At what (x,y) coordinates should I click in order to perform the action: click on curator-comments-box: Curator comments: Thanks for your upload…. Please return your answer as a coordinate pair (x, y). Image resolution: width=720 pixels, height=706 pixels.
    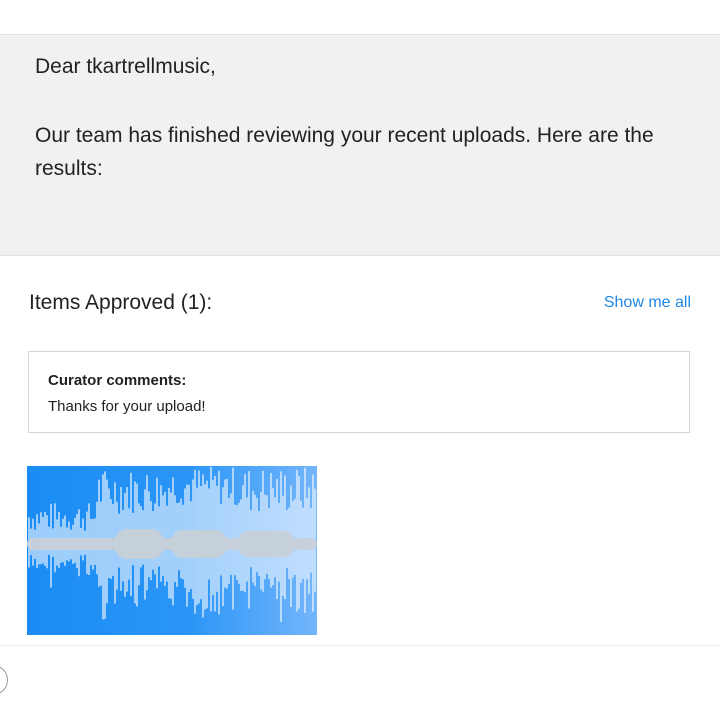
    Looking at the image, I should click on (359, 392).